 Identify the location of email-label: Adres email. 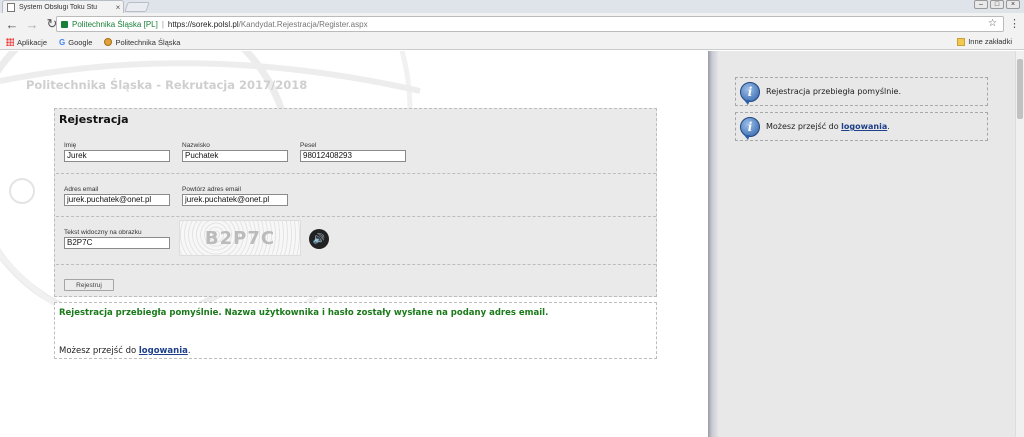
(81, 189).